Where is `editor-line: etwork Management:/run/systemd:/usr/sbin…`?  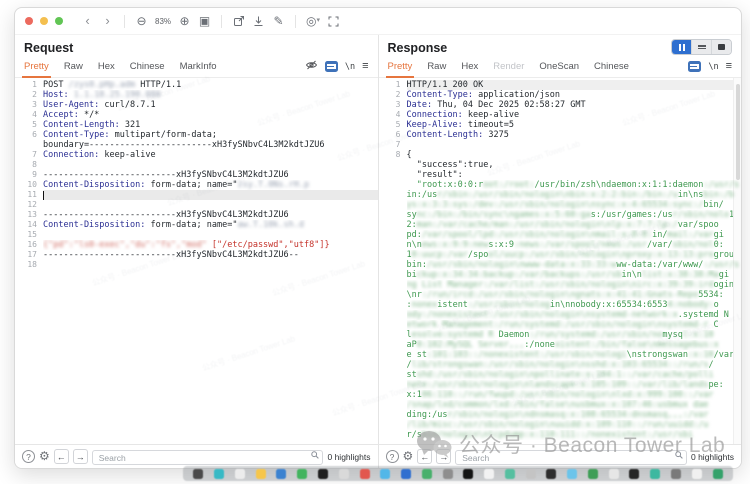 editor-line: etwork Management:/run/systemd:/usr/sbin… is located at coordinates (562, 325).